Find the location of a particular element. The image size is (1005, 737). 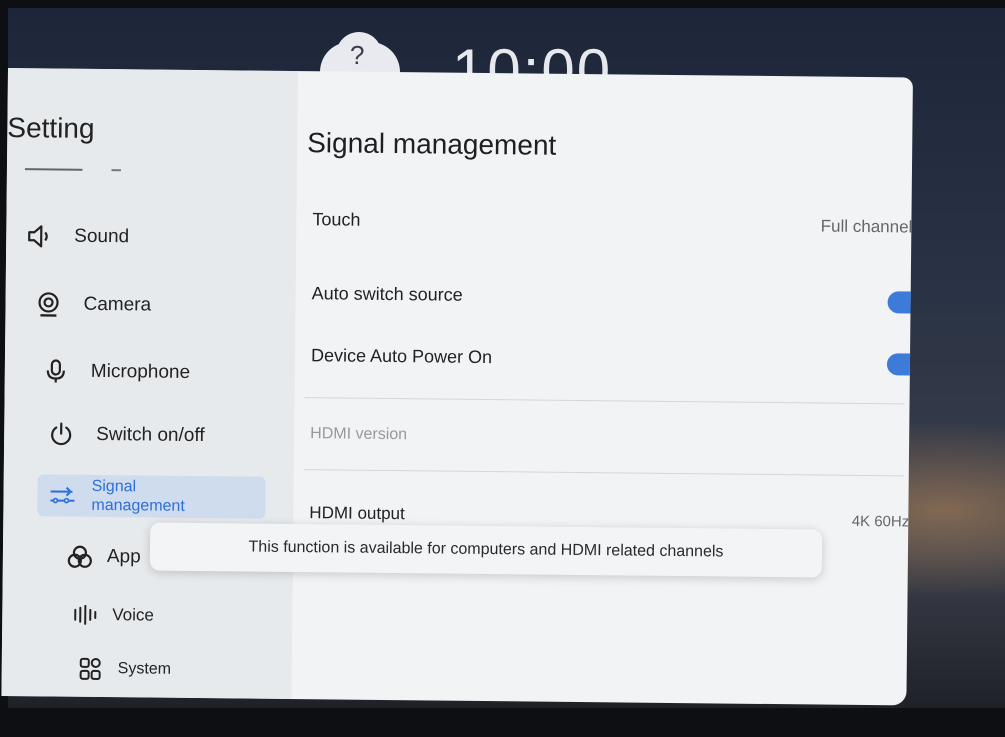

sidebar-item-switch-on-off: Switch on/off is located at coordinates (125, 435).